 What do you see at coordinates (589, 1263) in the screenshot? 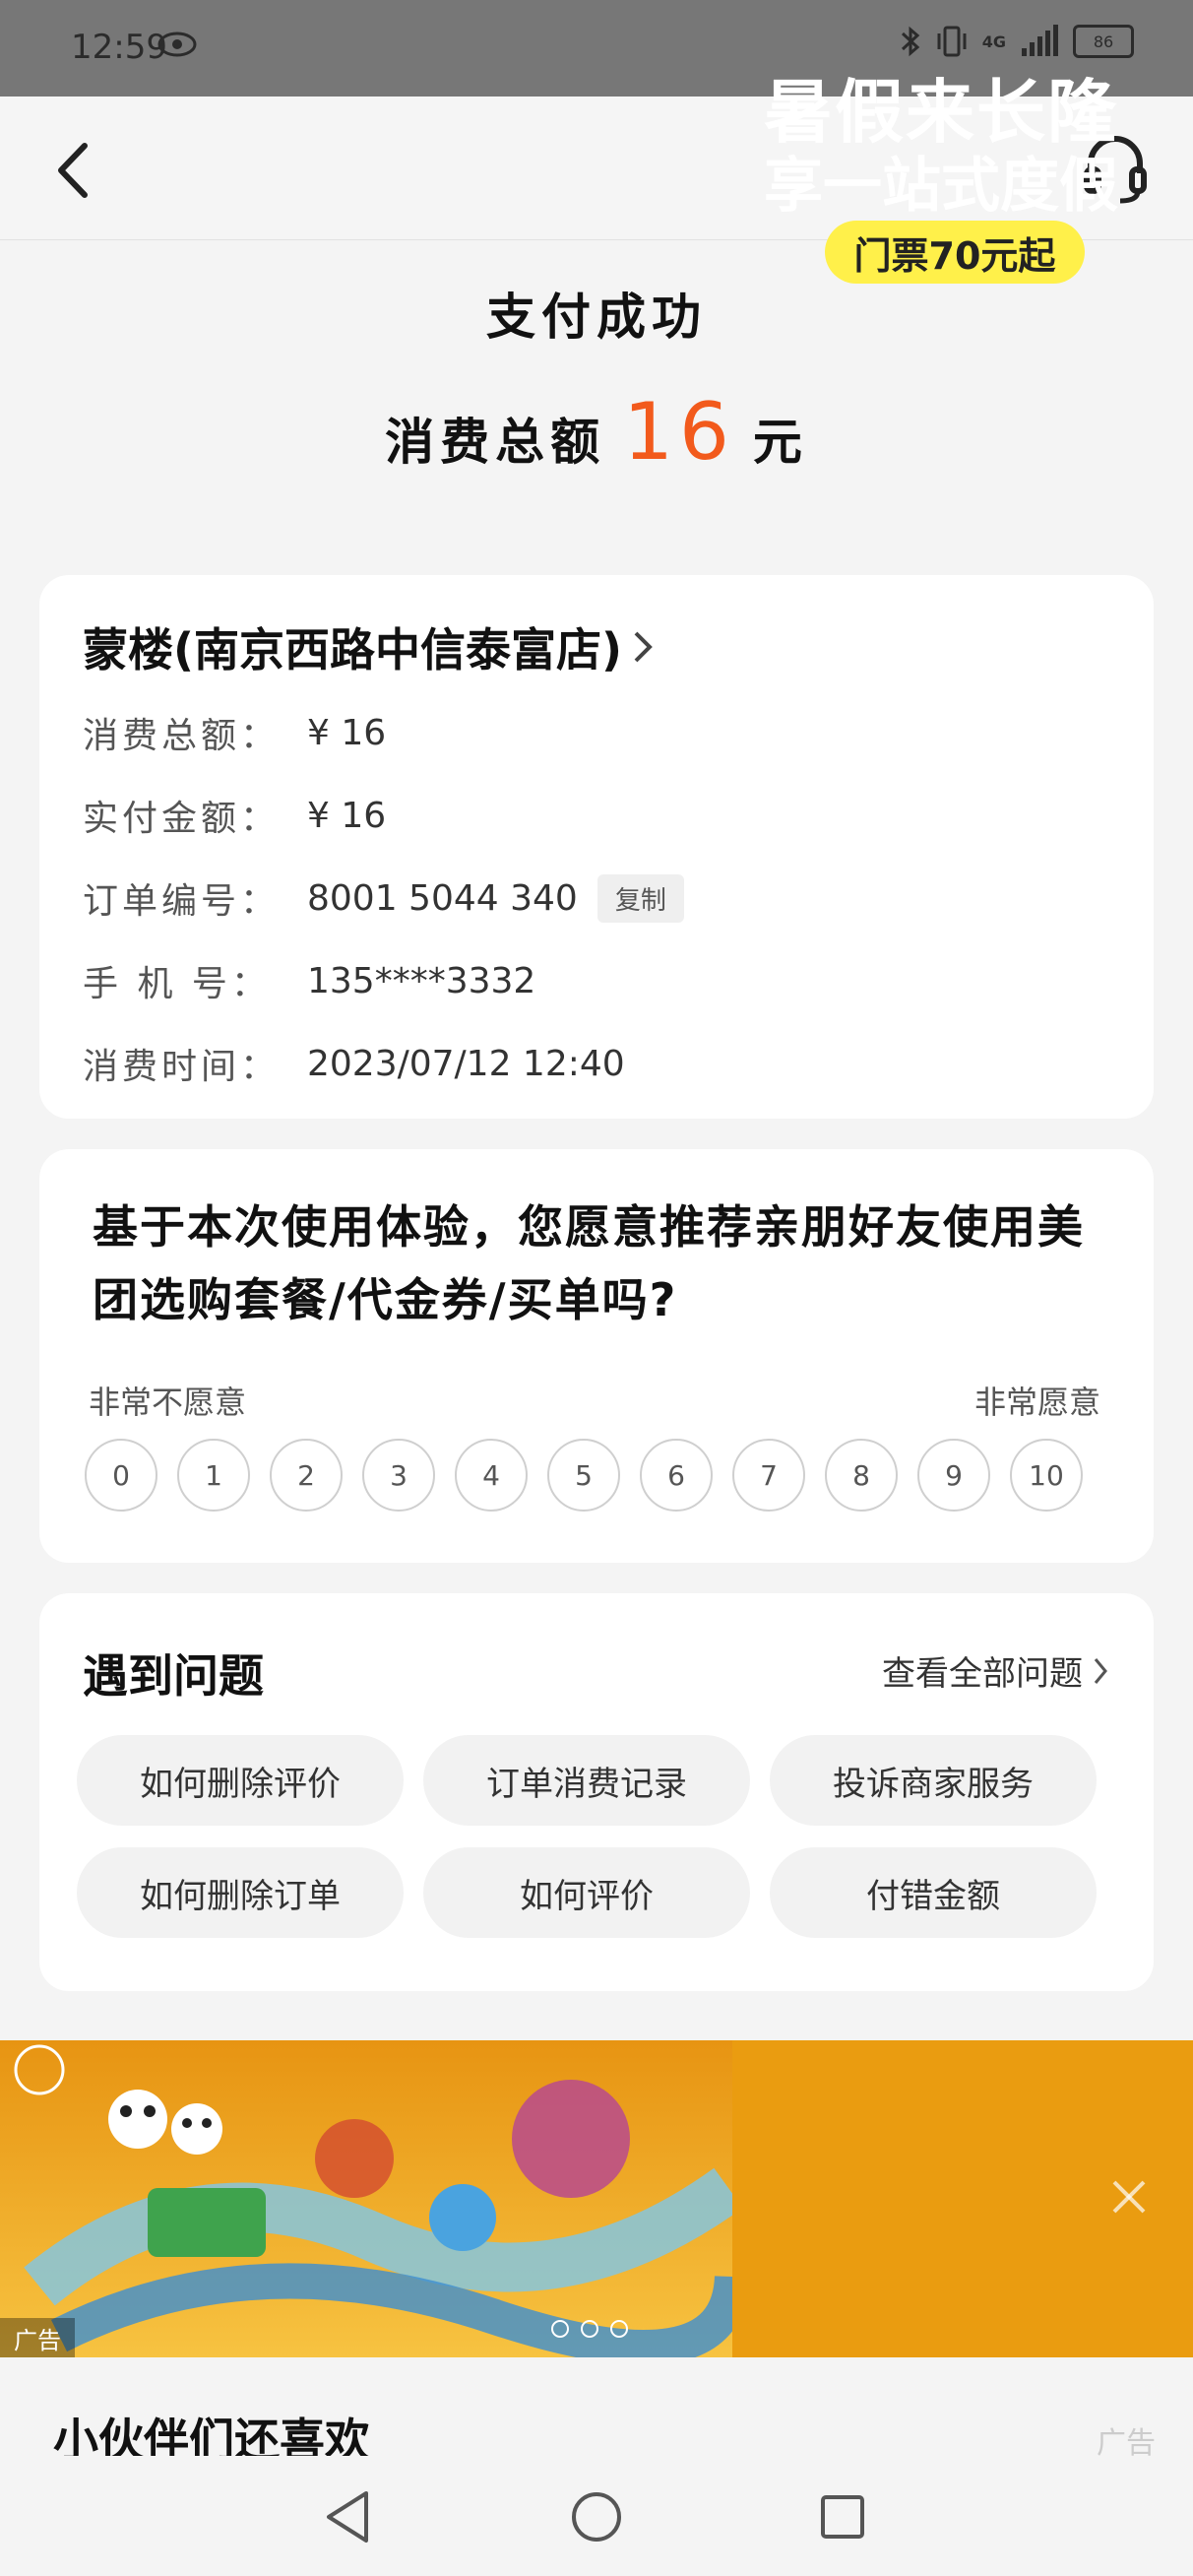
I see `survey-question: 基于本次使用体验，您愿意推荐亲朋好友使用美团选购套餐/代金券/买单吗?` at bounding box center [589, 1263].